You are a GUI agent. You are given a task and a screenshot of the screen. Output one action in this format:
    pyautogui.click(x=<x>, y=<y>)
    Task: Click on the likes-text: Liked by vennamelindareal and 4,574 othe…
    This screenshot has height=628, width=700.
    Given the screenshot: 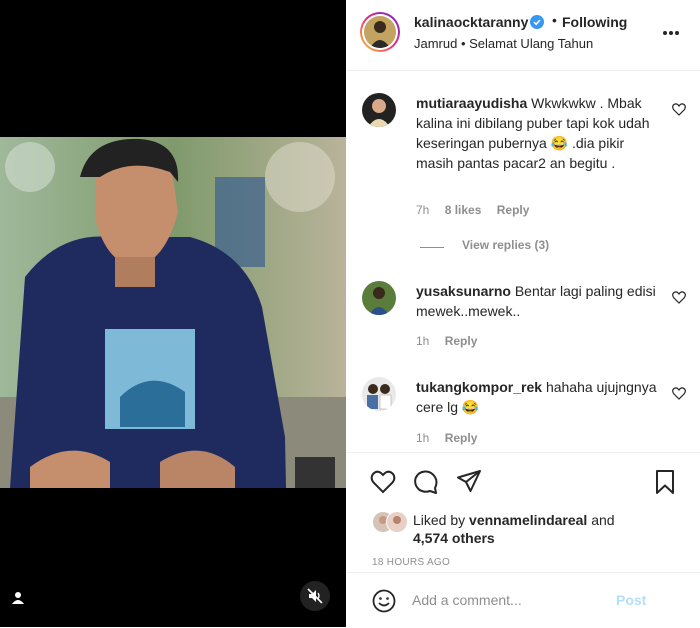 What is the action you would take?
    pyautogui.click(x=514, y=529)
    